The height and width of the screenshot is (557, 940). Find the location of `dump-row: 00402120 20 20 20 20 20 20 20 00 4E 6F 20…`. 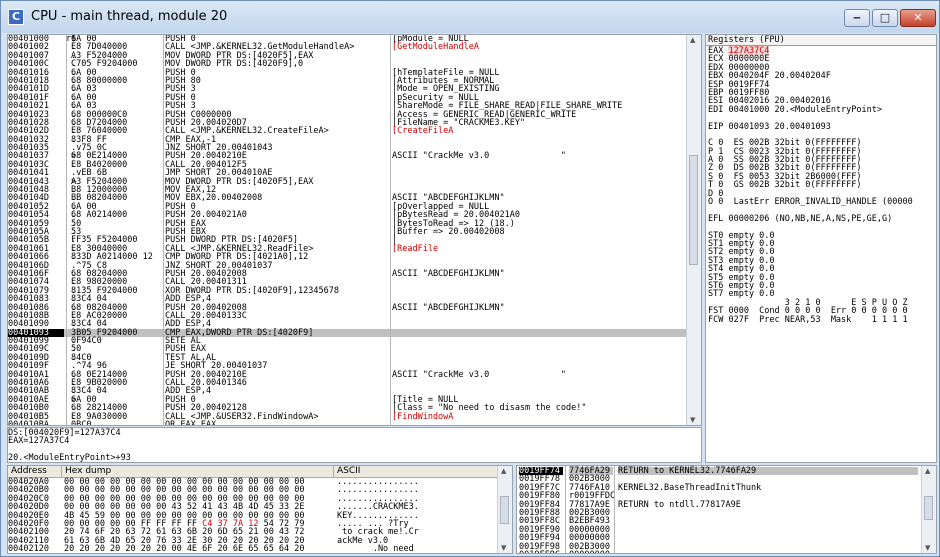

dump-row: 00402120 20 20 20 20 20 20 20 00 4E 6F 20… is located at coordinates (253, 549).